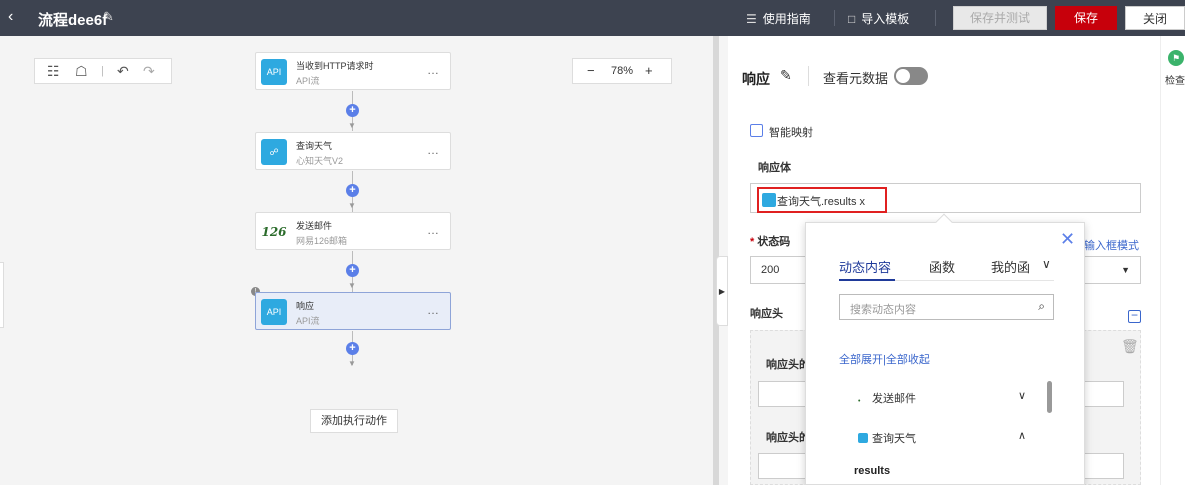 The width and height of the screenshot is (1185, 485). Describe the element at coordinates (865, 266) in the screenshot. I see `tab-dynamic-content: 动态内容` at that location.